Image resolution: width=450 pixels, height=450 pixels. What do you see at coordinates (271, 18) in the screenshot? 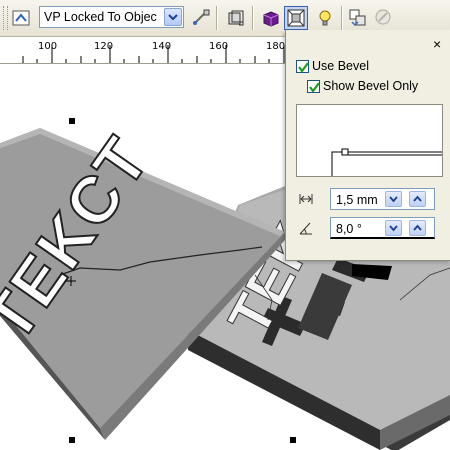
I see `extrude-color-icon` at bounding box center [271, 18].